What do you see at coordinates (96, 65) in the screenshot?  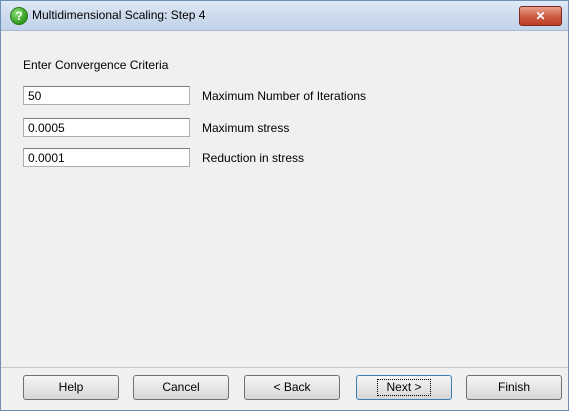 I see `section-heading: Enter Convergence Criteria` at bounding box center [96, 65].